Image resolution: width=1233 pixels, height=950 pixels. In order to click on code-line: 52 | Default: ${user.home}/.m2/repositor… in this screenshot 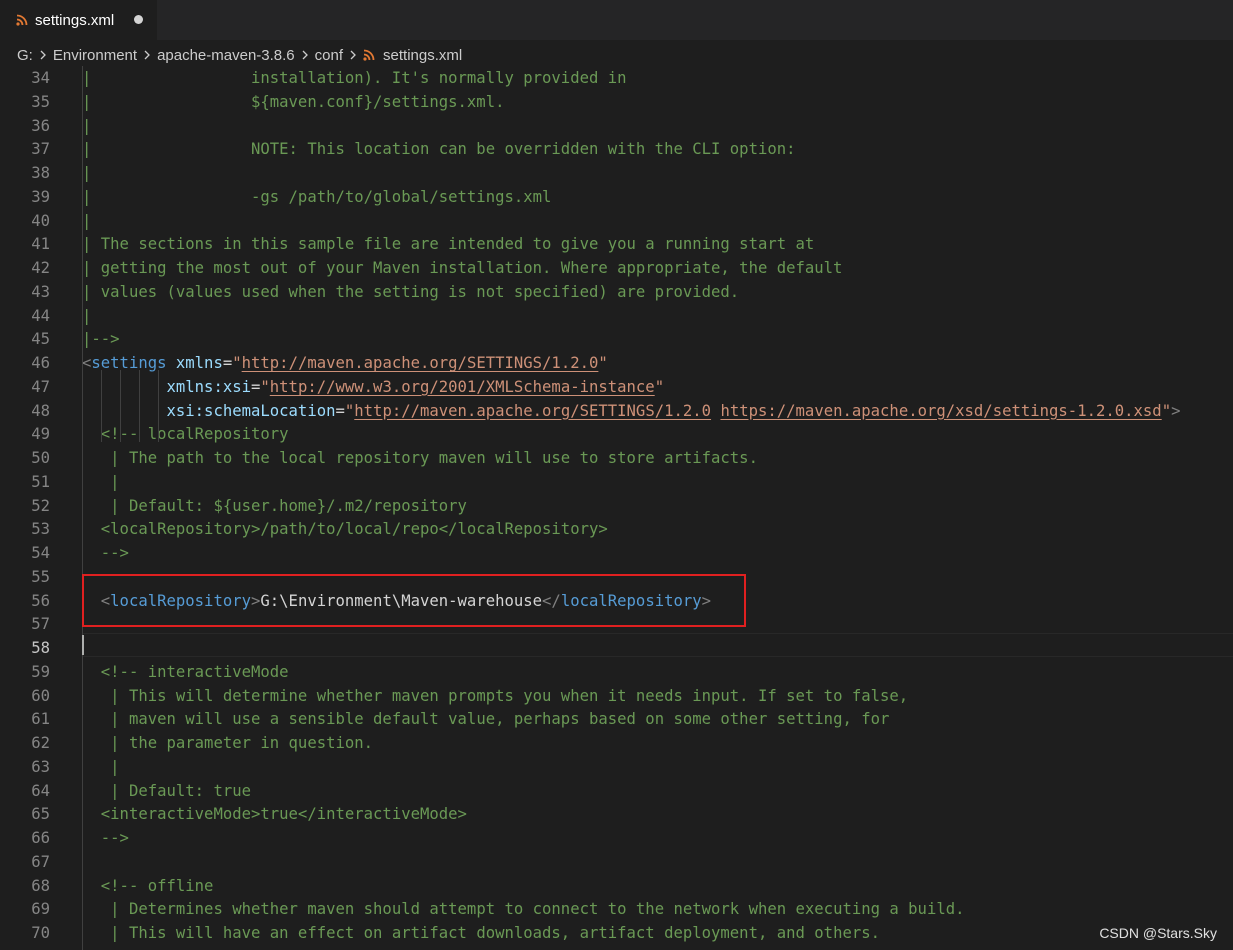, I will do `click(616, 506)`.